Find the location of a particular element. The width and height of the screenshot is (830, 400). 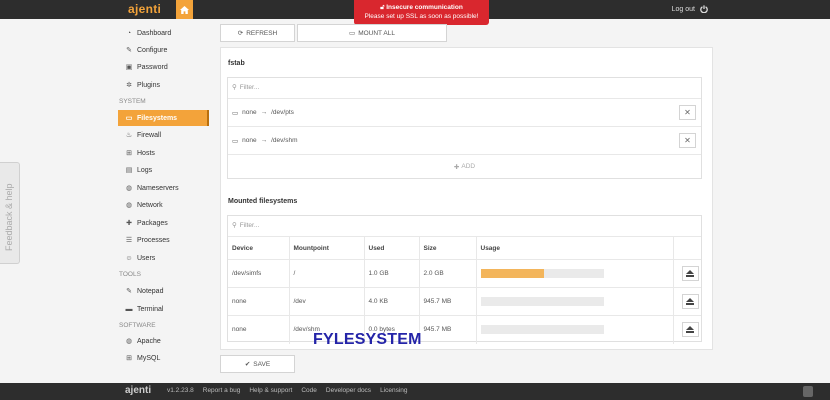

feedback-tab: Feedback & help is located at coordinates (10, 213).